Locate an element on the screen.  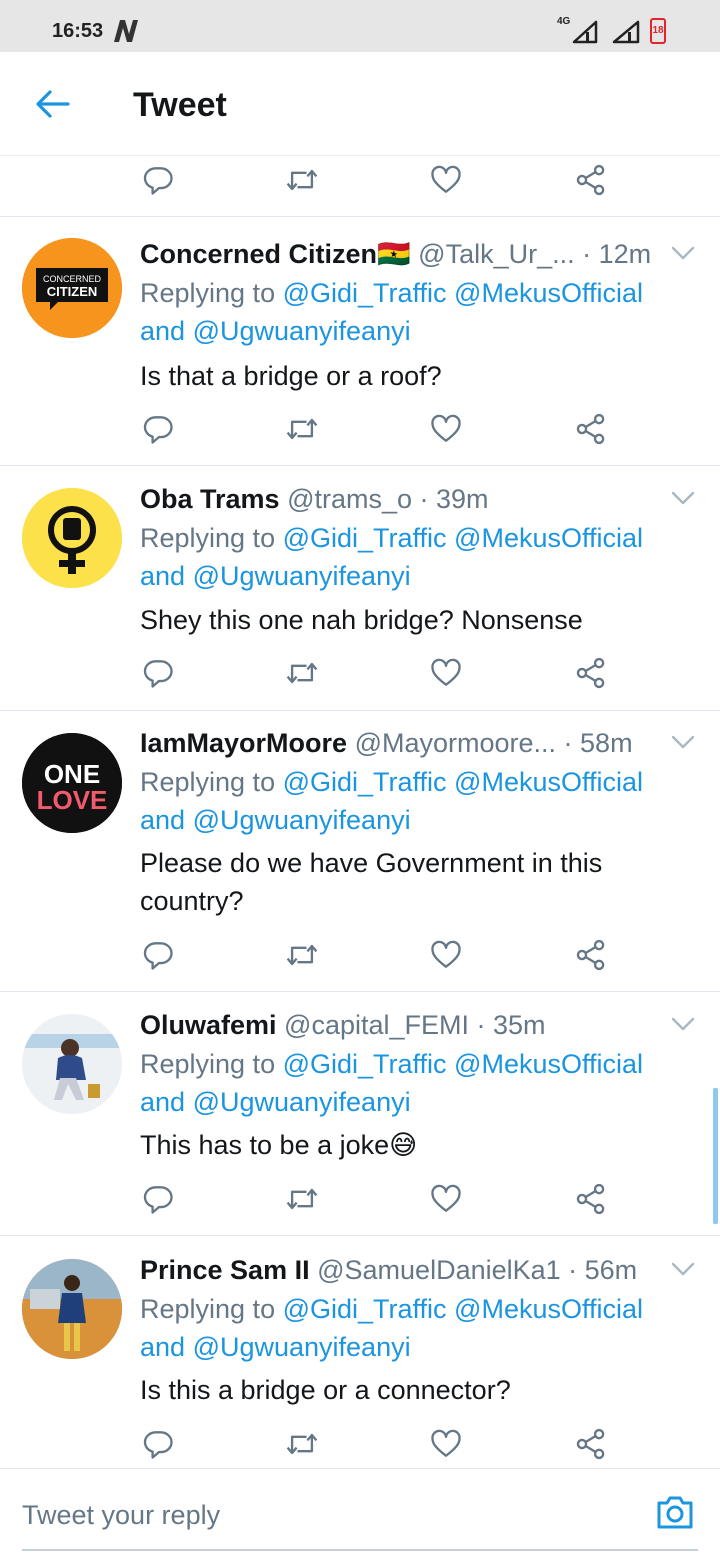
user-handle: @SamuelDanielKa1 is located at coordinates (439, 1270).